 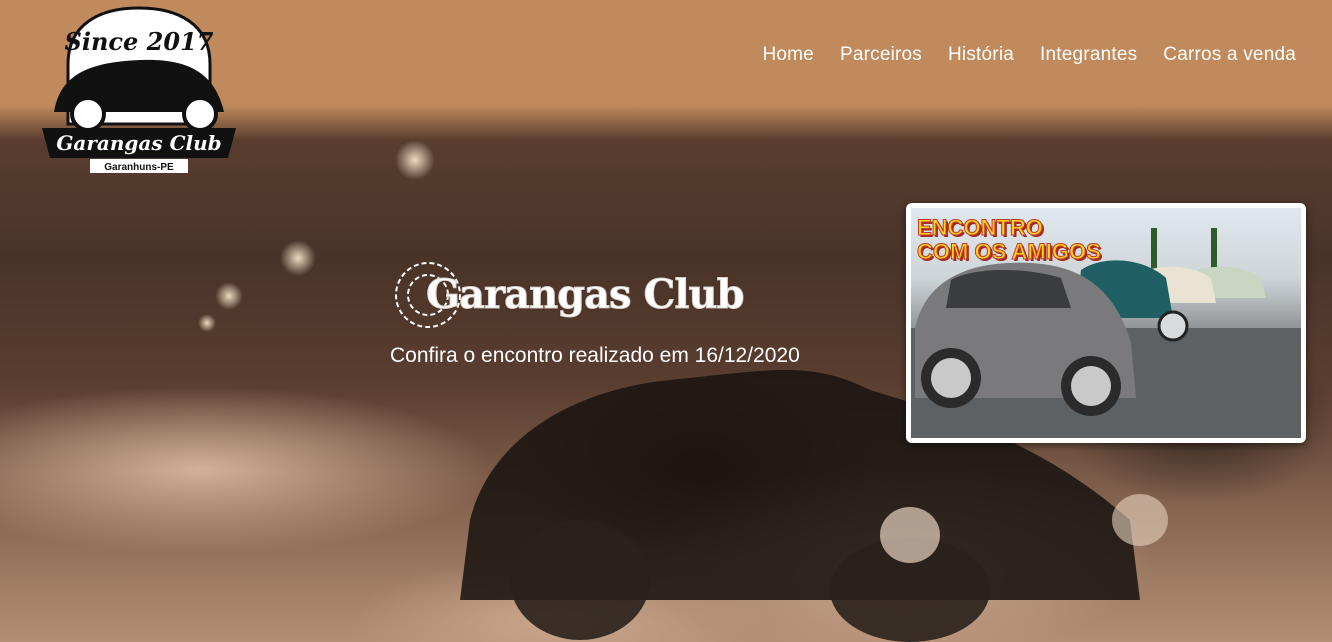 I want to click on logo-banner-text: Garangas Club, so click(x=138, y=143).